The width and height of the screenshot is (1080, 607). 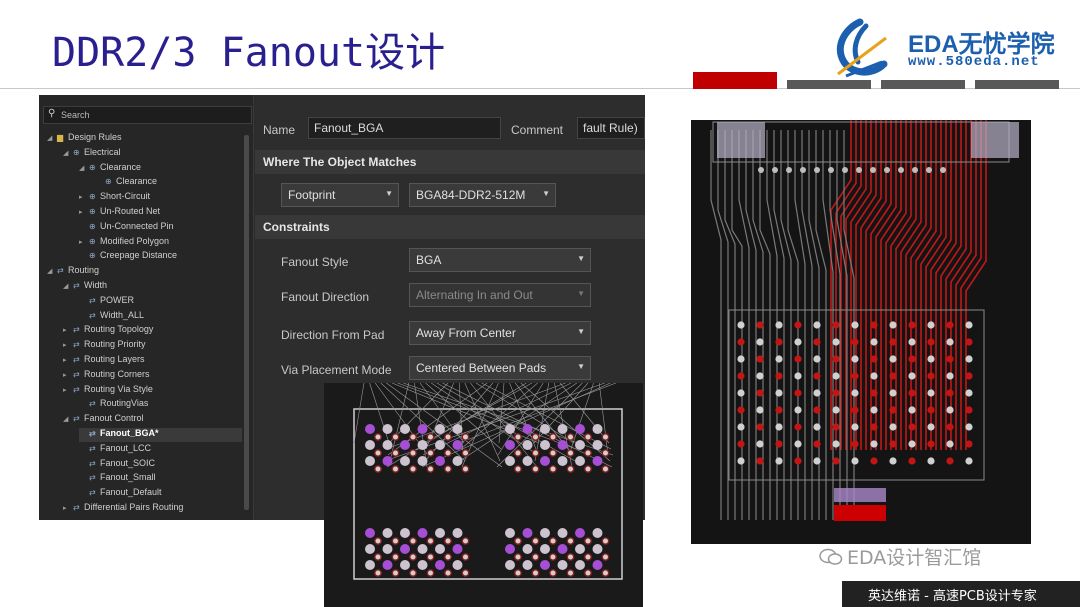 I want to click on tree-item: ⇄ Fanout_BGA*, so click(x=160, y=435).